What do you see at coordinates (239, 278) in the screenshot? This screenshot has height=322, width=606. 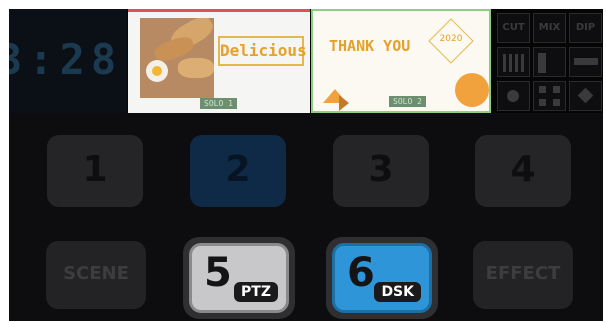 I see `ptz-button: 5 PTZ` at bounding box center [239, 278].